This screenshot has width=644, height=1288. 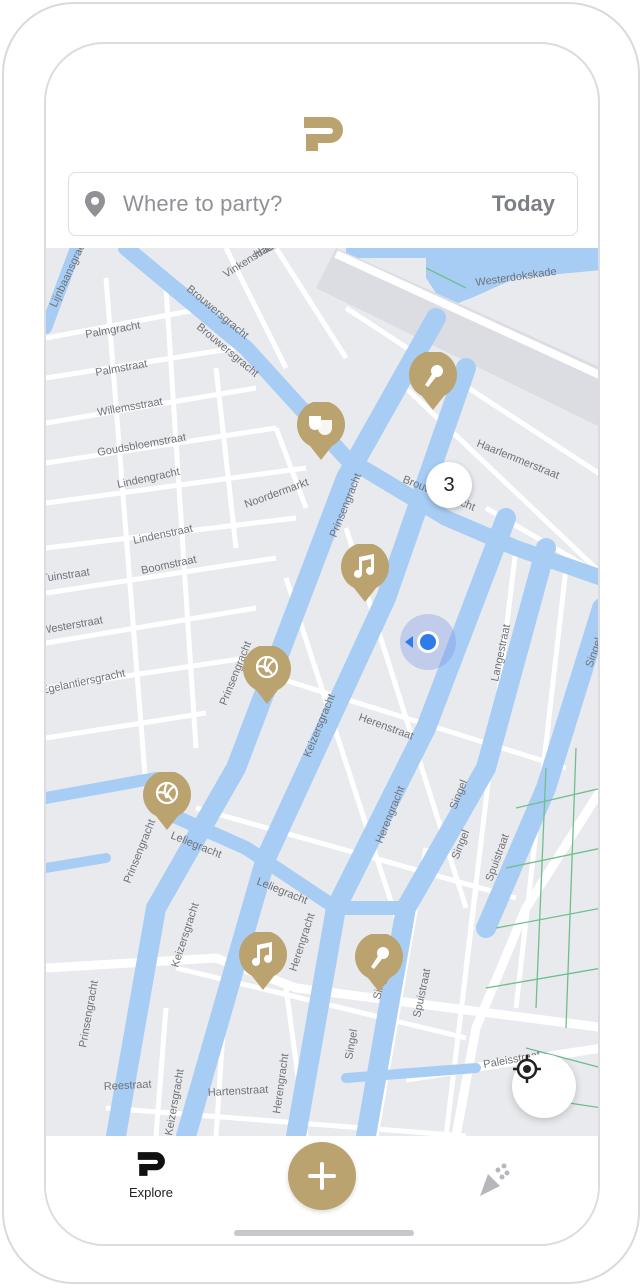 What do you see at coordinates (523, 204) in the screenshot?
I see `date-filter-button: Today` at bounding box center [523, 204].